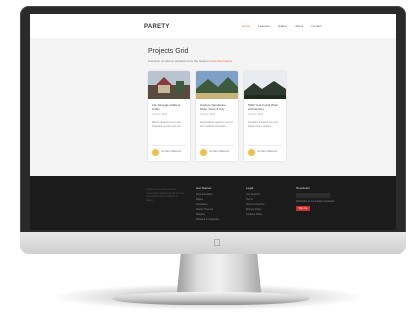  I want to click on footer-link: Starter Themes, so click(207, 209).